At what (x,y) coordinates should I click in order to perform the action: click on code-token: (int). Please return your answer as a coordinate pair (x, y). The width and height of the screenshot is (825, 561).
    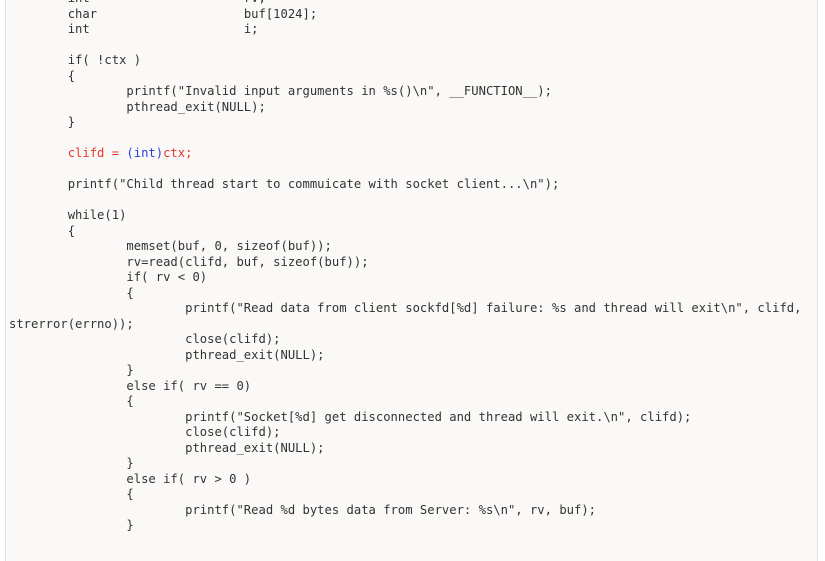
    Looking at the image, I should click on (145, 153).